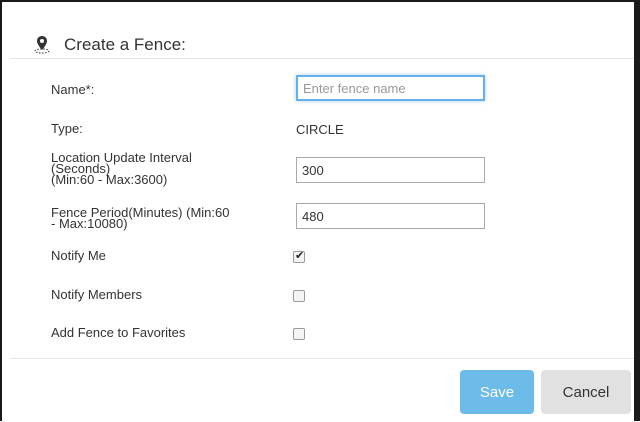 This screenshot has height=422, width=640. Describe the element at coordinates (109, 179) in the screenshot. I see `location-update-interval-label-line3: (Min:60 - Max:3600)` at that location.